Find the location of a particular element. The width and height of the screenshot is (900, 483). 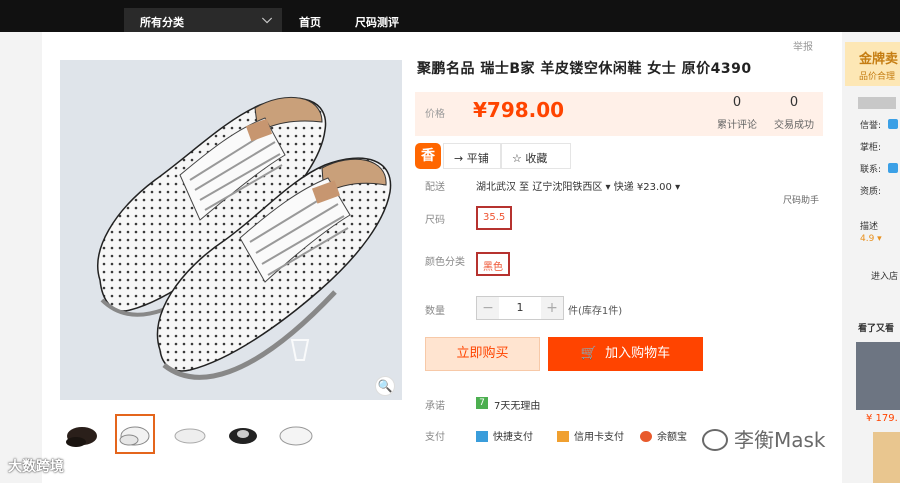

gold-seller-sub: 品价合理 is located at coordinates (877, 77).